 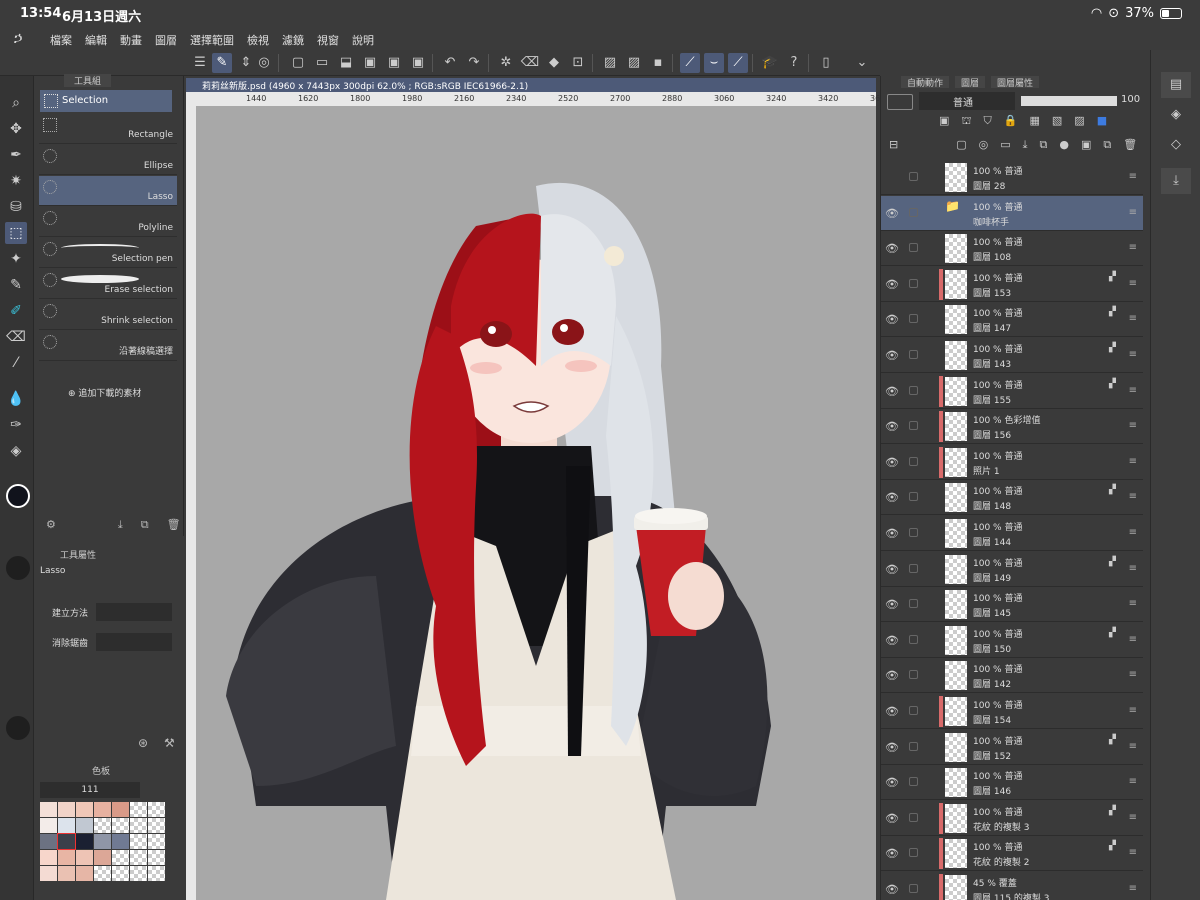 What do you see at coordinates (610, 63) in the screenshot?
I see `deselect-icon: ▨` at bounding box center [610, 63].